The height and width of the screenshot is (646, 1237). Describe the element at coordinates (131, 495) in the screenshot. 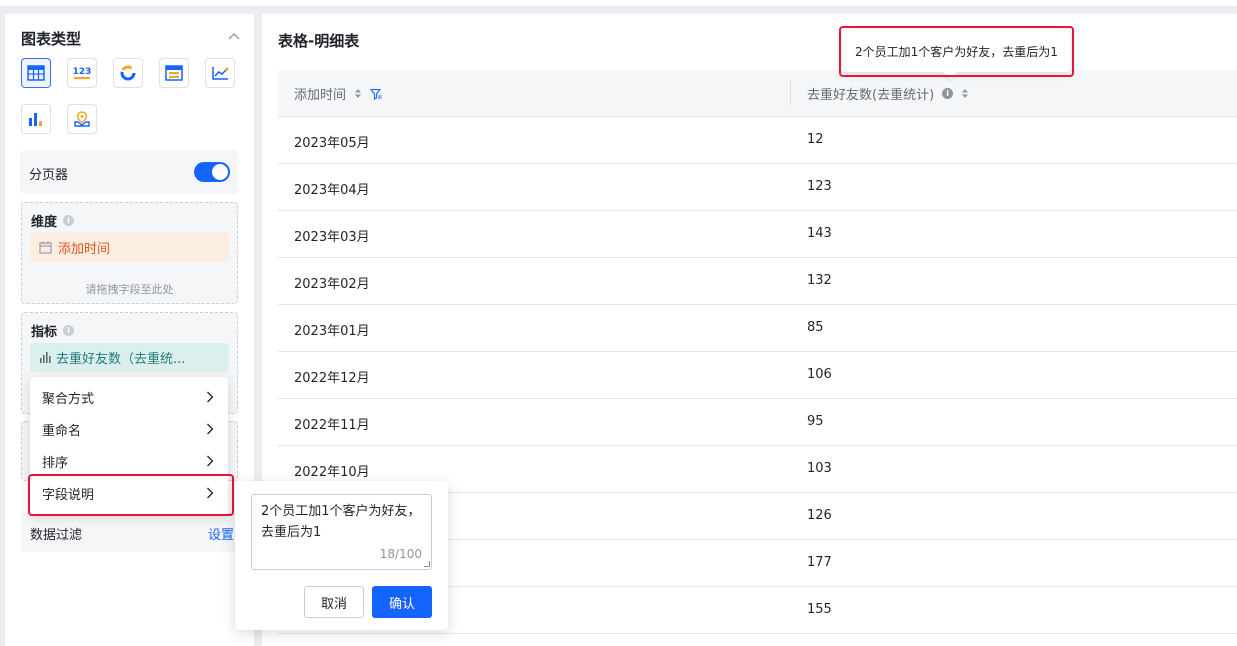

I see `menu-highlight-frame` at that location.